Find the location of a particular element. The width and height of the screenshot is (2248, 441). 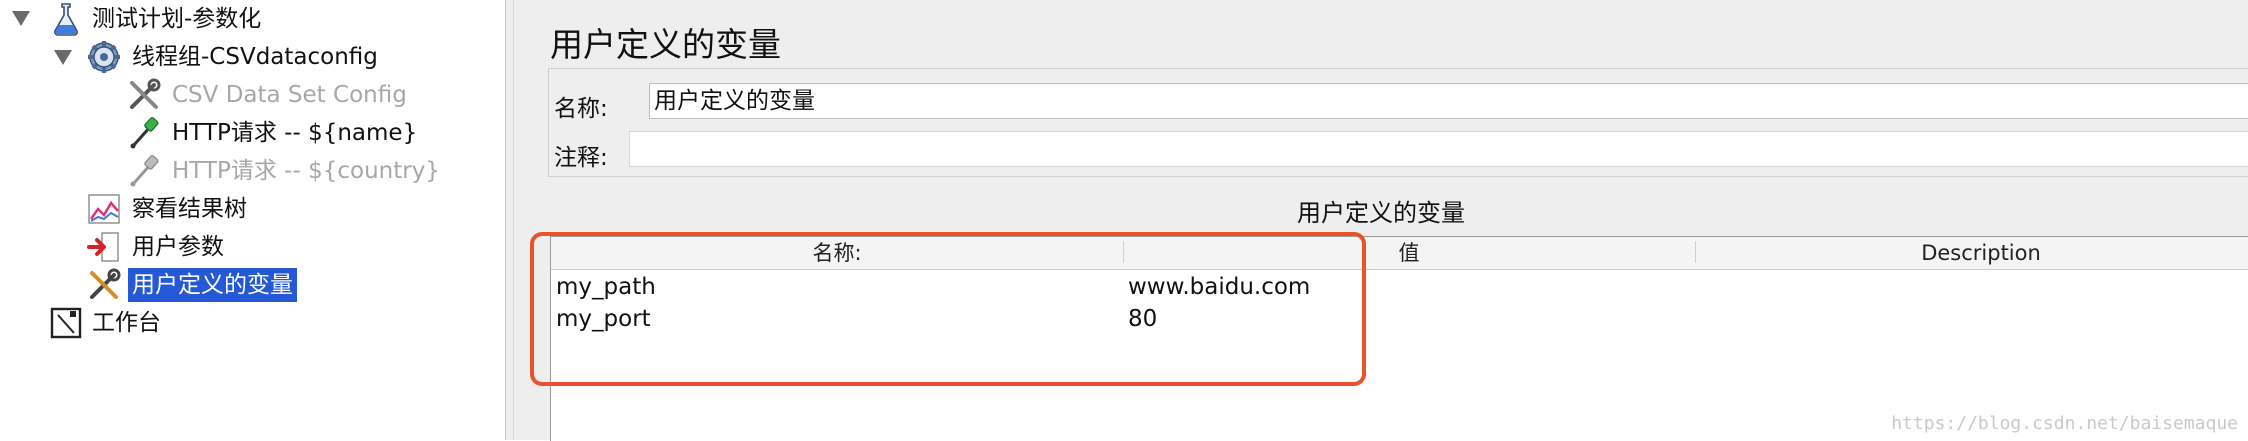

name-label: 名称: is located at coordinates (581, 109).